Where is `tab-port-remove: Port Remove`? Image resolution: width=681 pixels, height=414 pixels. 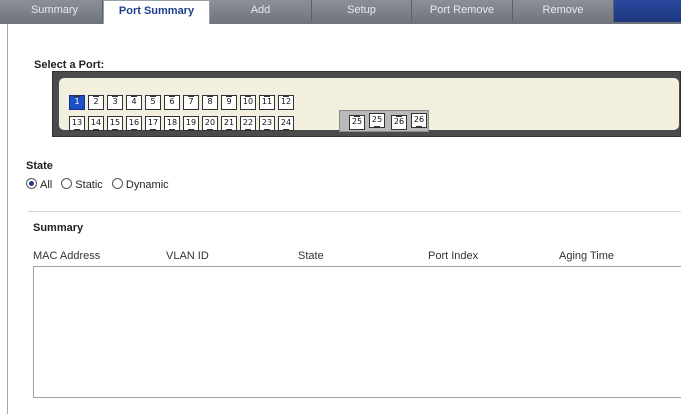 tab-port-remove: Port Remove is located at coordinates (462, 11).